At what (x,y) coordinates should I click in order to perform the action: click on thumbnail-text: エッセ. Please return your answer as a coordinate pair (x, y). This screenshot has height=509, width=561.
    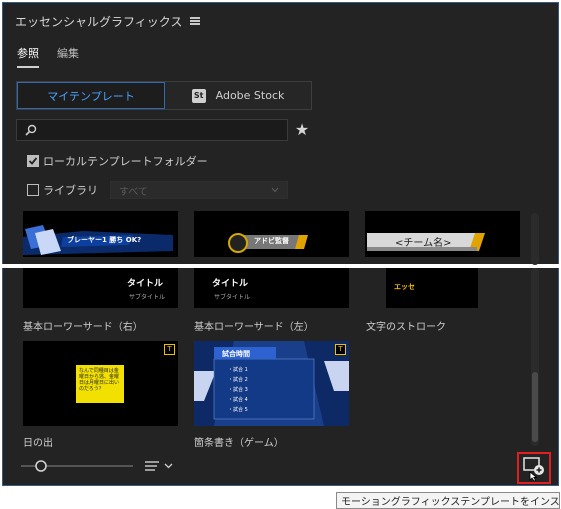
    Looking at the image, I should click on (404, 287).